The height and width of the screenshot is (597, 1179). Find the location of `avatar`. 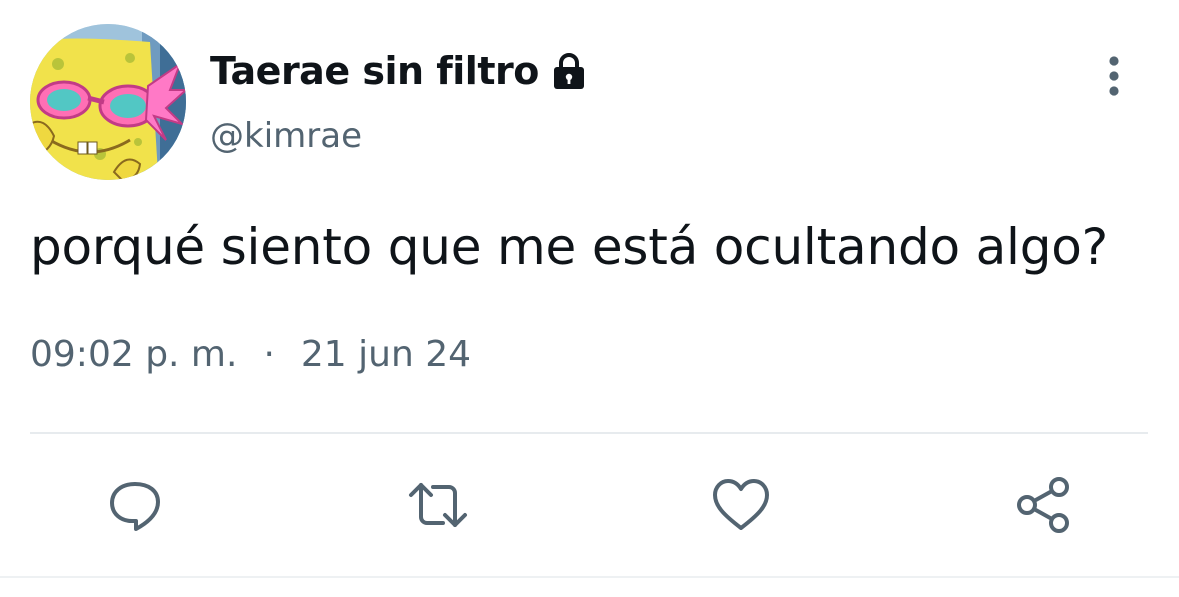

avatar is located at coordinates (108, 102).